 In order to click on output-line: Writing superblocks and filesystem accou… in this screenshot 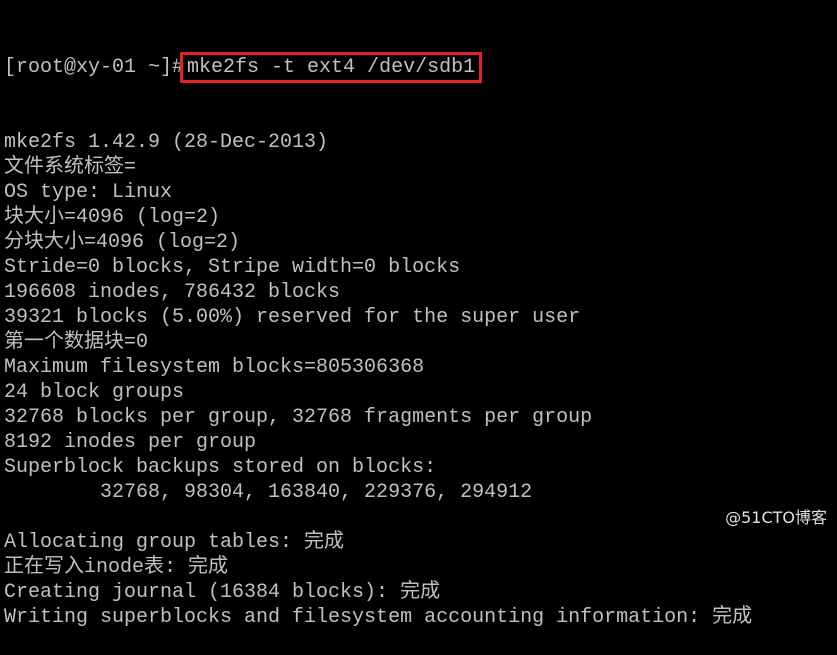, I will do `click(378, 617)`.